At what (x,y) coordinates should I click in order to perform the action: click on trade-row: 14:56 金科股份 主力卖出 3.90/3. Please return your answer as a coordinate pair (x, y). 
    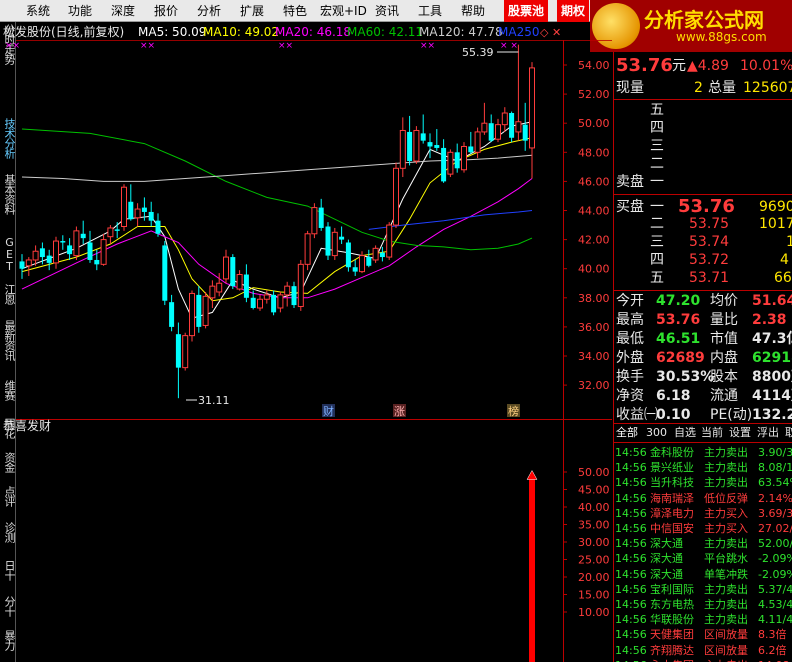
    Looking at the image, I should click on (703, 453).